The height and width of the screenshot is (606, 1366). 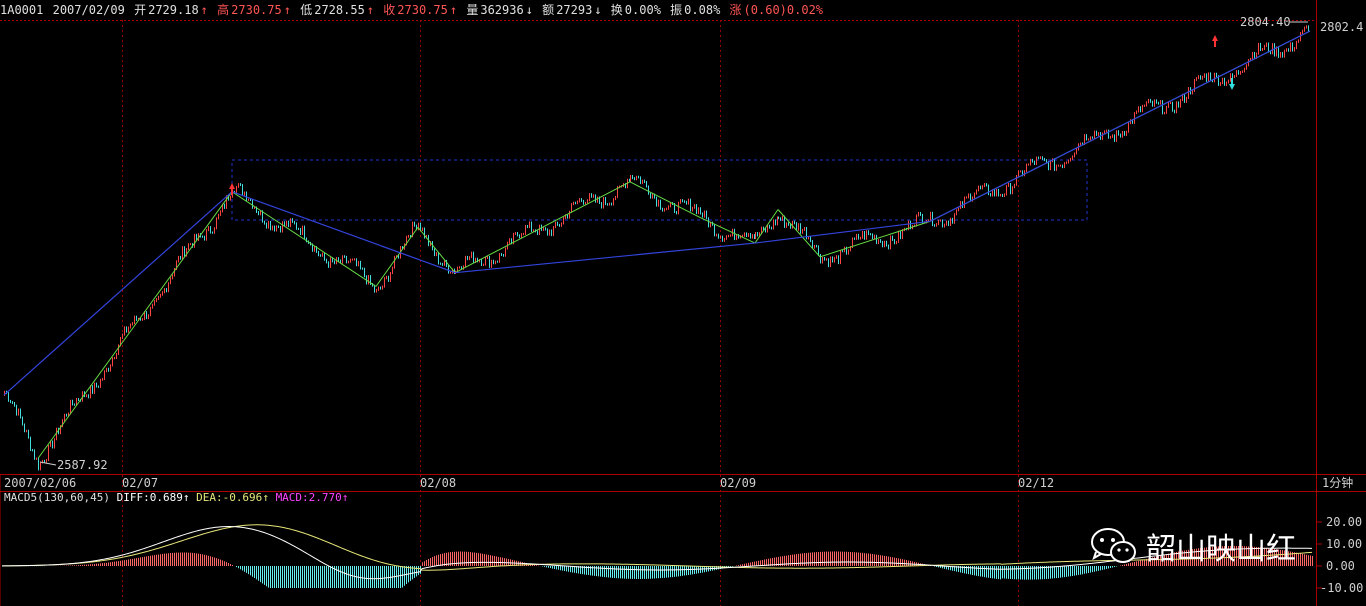 What do you see at coordinates (57, 497) in the screenshot?
I see `macd-name: MACD5(130,60,45)` at bounding box center [57, 497].